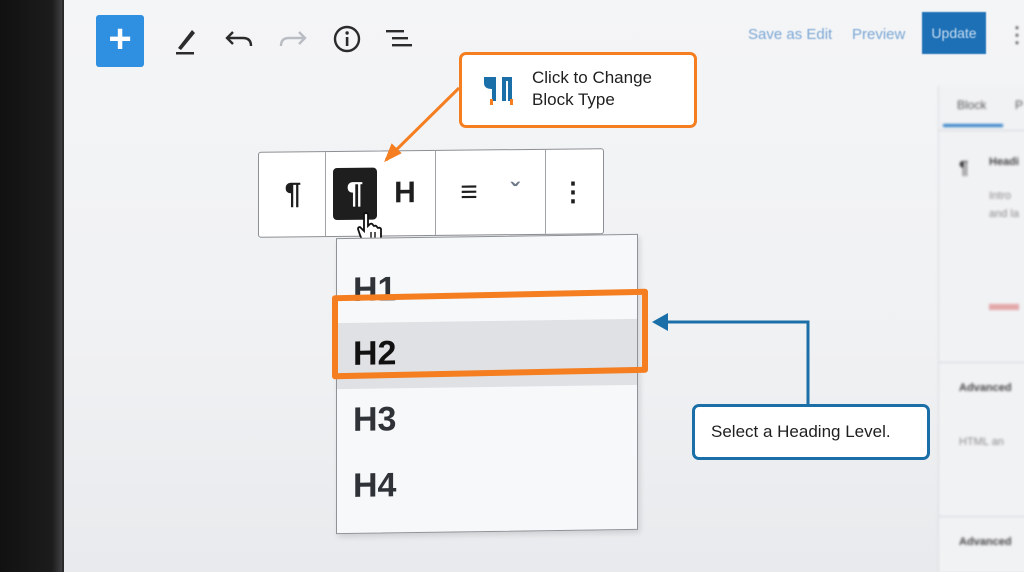 This screenshot has width=1024, height=572. I want to click on change-block-type-callout: Click to Change Block Type, so click(578, 90).